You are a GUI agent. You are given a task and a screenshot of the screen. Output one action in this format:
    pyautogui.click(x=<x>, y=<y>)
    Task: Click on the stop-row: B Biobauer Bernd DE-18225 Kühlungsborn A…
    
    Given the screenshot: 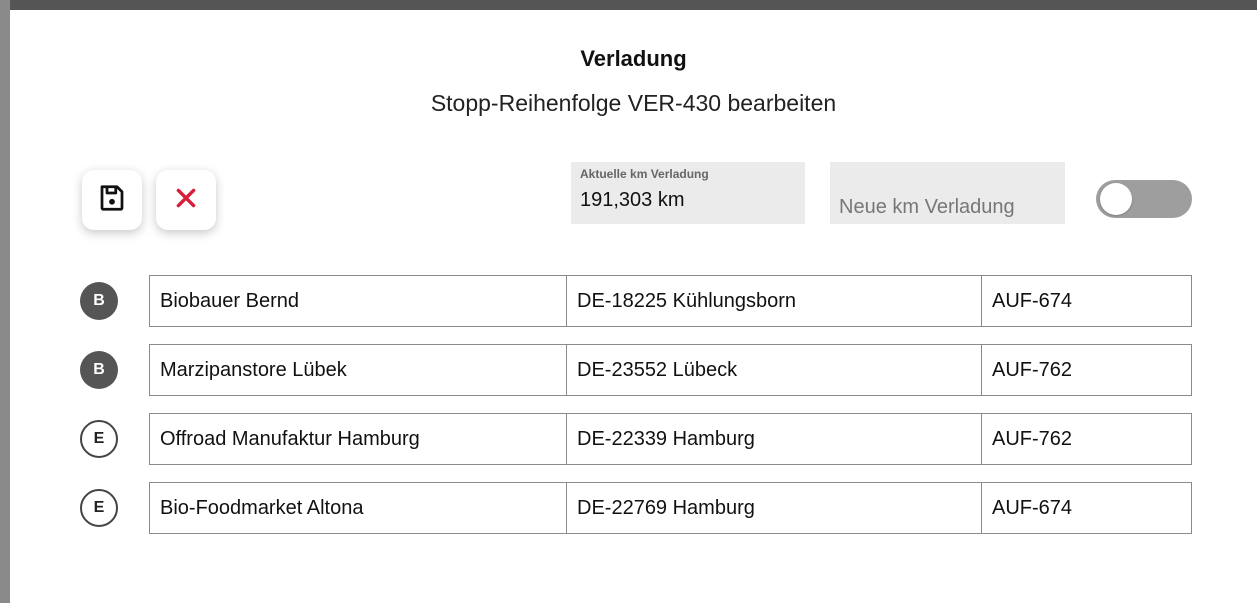 What is the action you would take?
    pyautogui.click(x=633, y=301)
    